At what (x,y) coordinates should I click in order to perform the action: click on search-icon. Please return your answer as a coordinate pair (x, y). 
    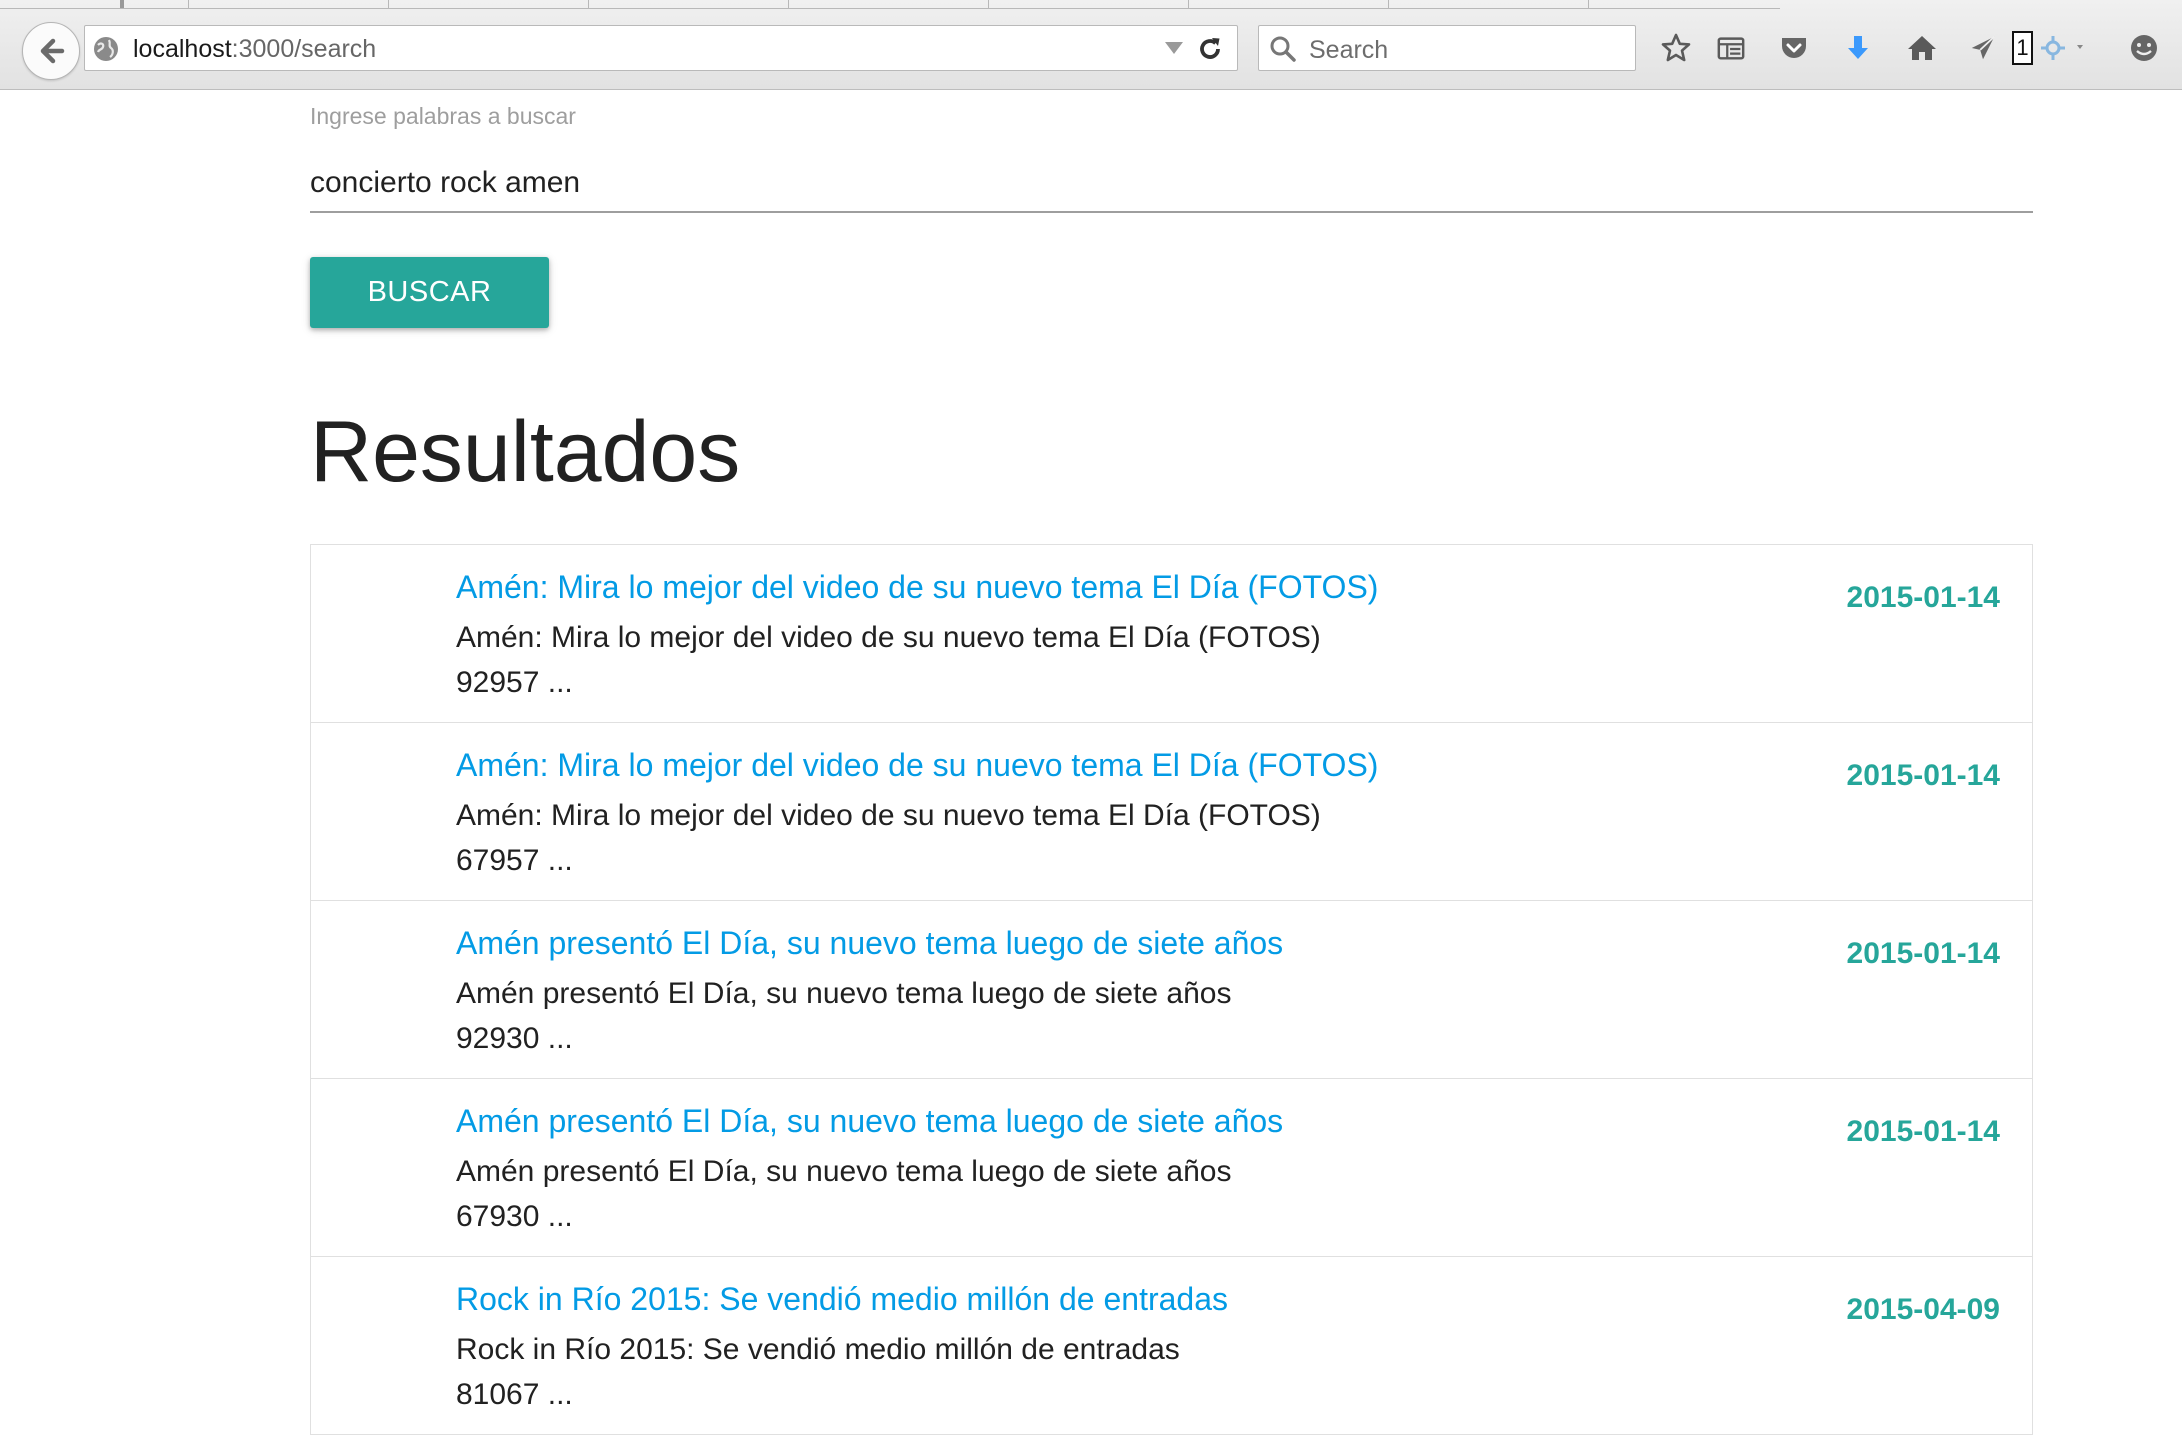
    Looking at the image, I should click on (1283, 49).